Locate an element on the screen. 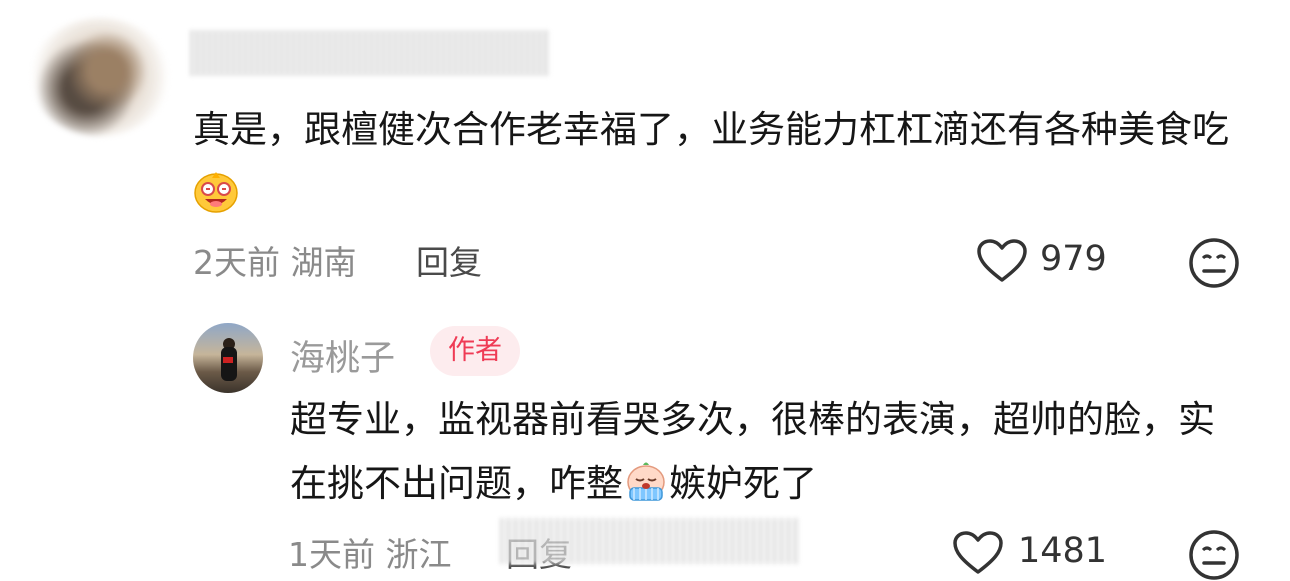 Image resolution: width=1290 pixels, height=581 pixels. author-badge: 作者 is located at coordinates (475, 351).